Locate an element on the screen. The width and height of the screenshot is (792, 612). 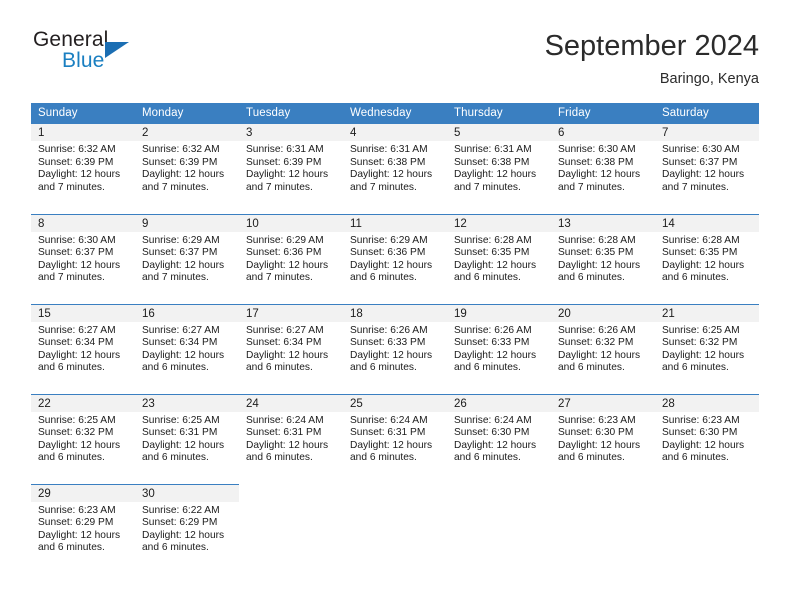
sunrise-text: Sunrise: 6:28 AM is located at coordinates (597, 240).